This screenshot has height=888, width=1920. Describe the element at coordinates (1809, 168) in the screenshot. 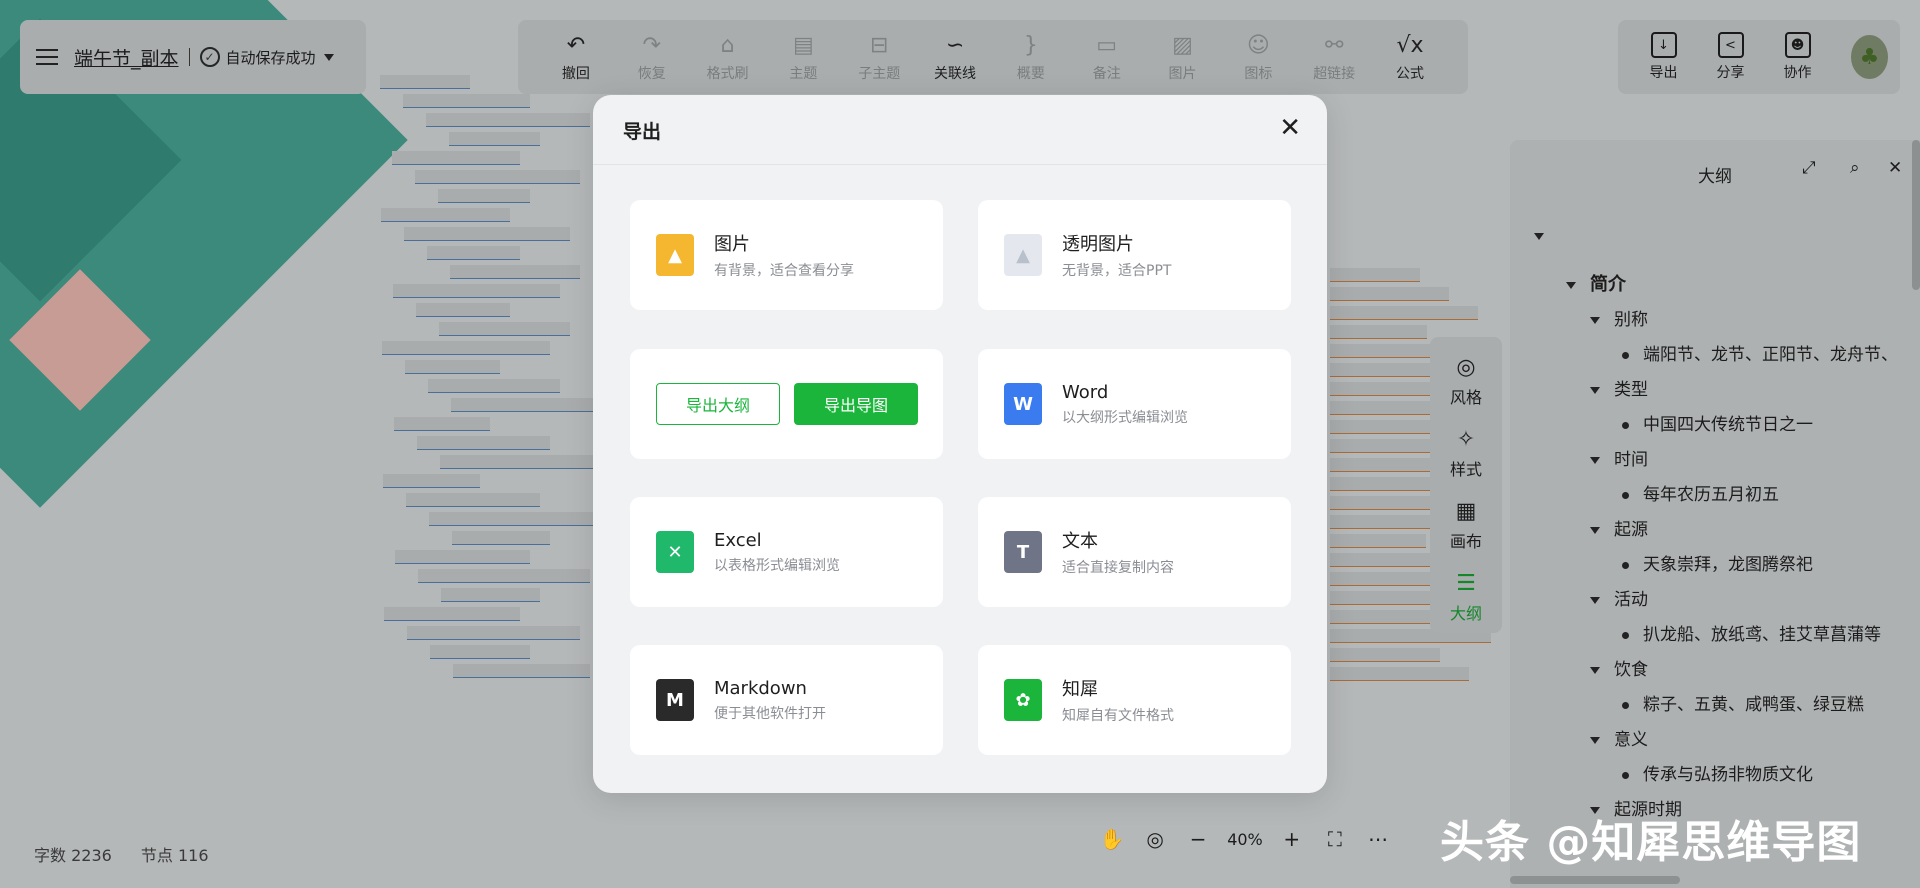

I see `fullscreen-icon: ⤢` at that location.